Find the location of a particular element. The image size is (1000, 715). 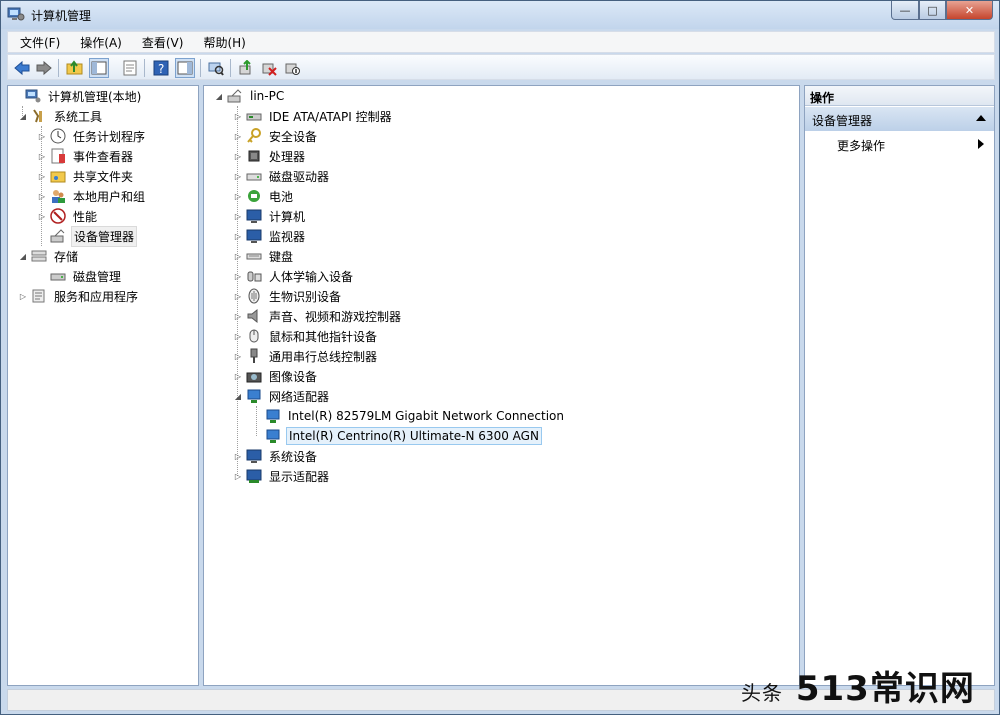

tree-item-shared-folders: ▷ 共享文件夹 is located at coordinates (86, 176).